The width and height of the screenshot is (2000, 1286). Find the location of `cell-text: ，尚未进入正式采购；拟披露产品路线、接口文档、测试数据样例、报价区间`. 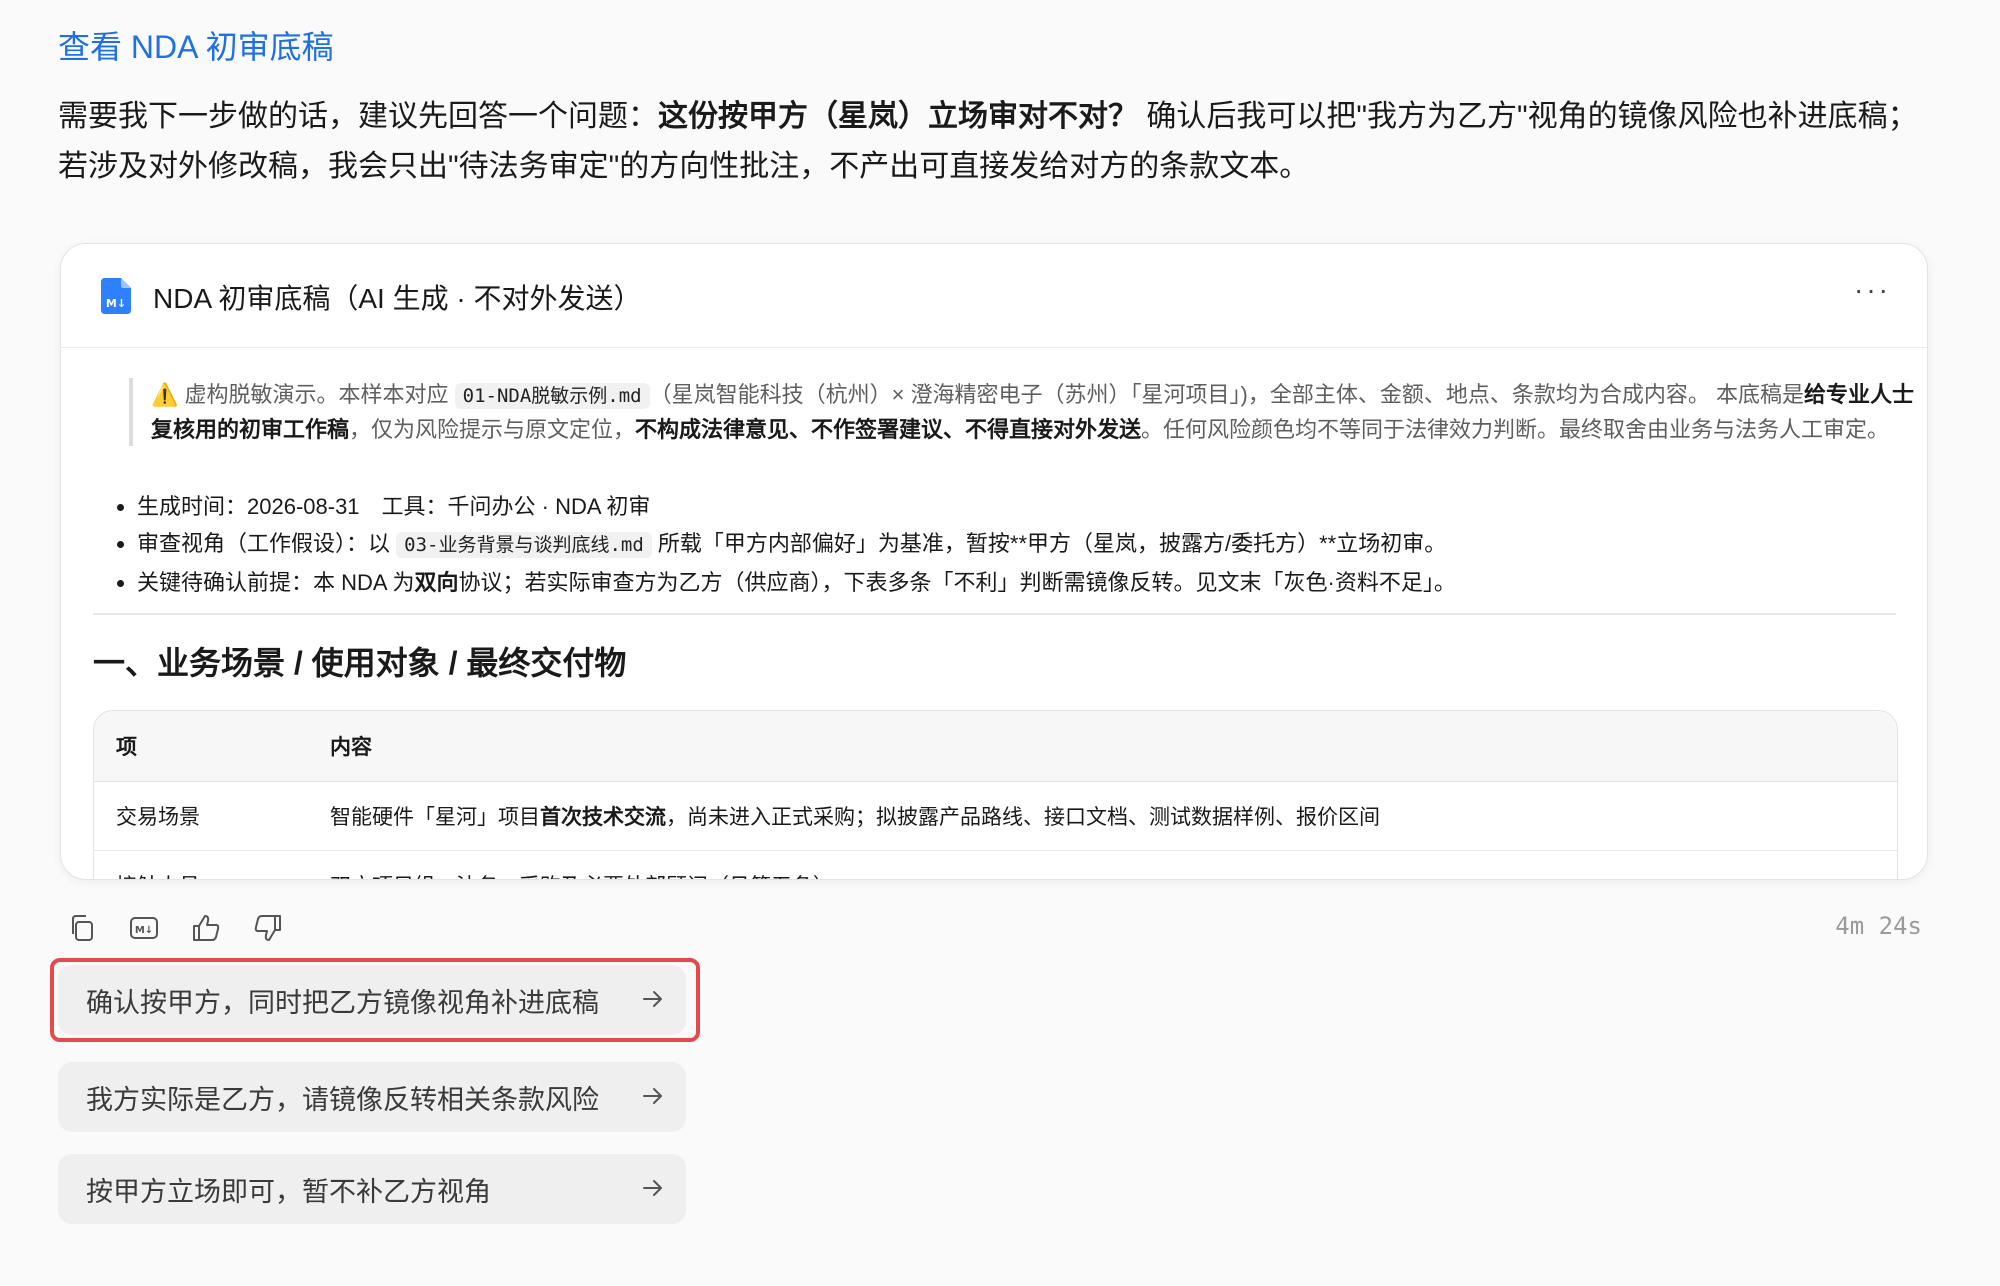

cell-text: ，尚未进入正式采购；拟披露产品路线、接口文档、测试数据样例、报价区间 is located at coordinates (1023, 817).